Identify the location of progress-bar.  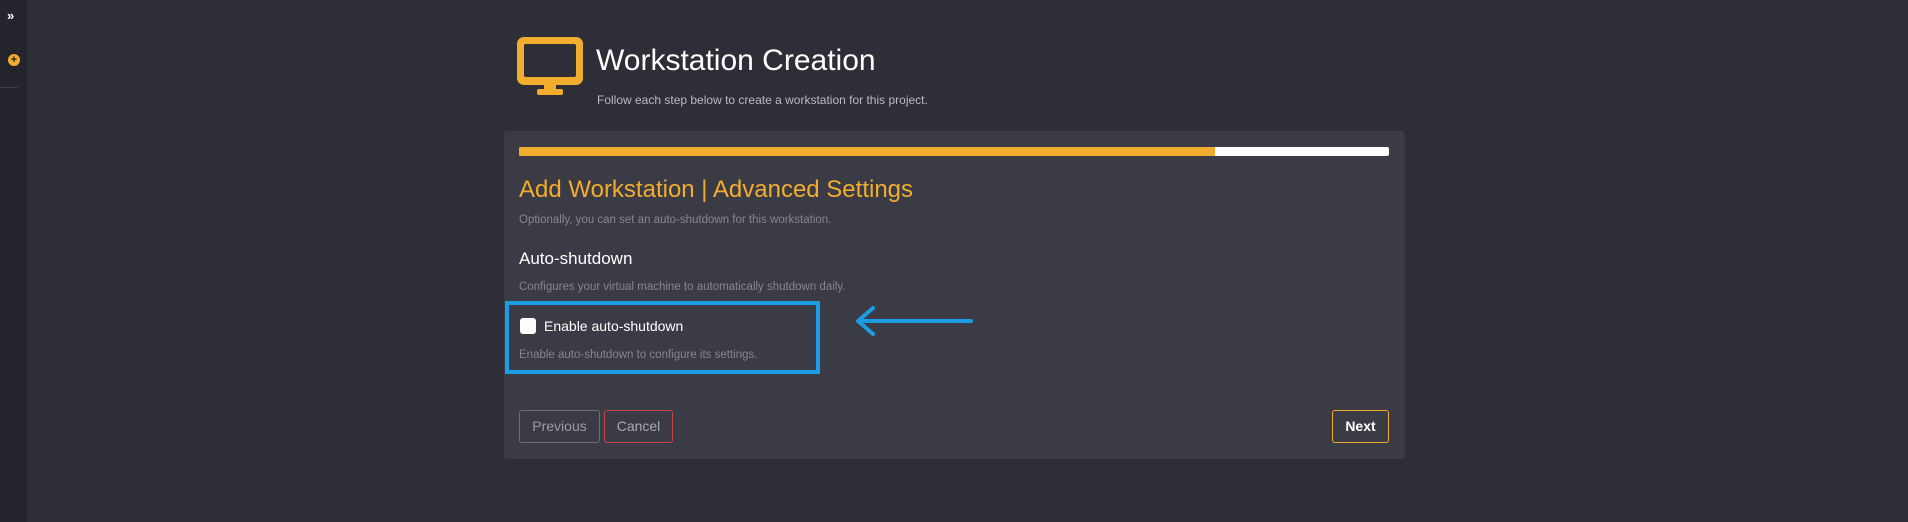
(954, 151).